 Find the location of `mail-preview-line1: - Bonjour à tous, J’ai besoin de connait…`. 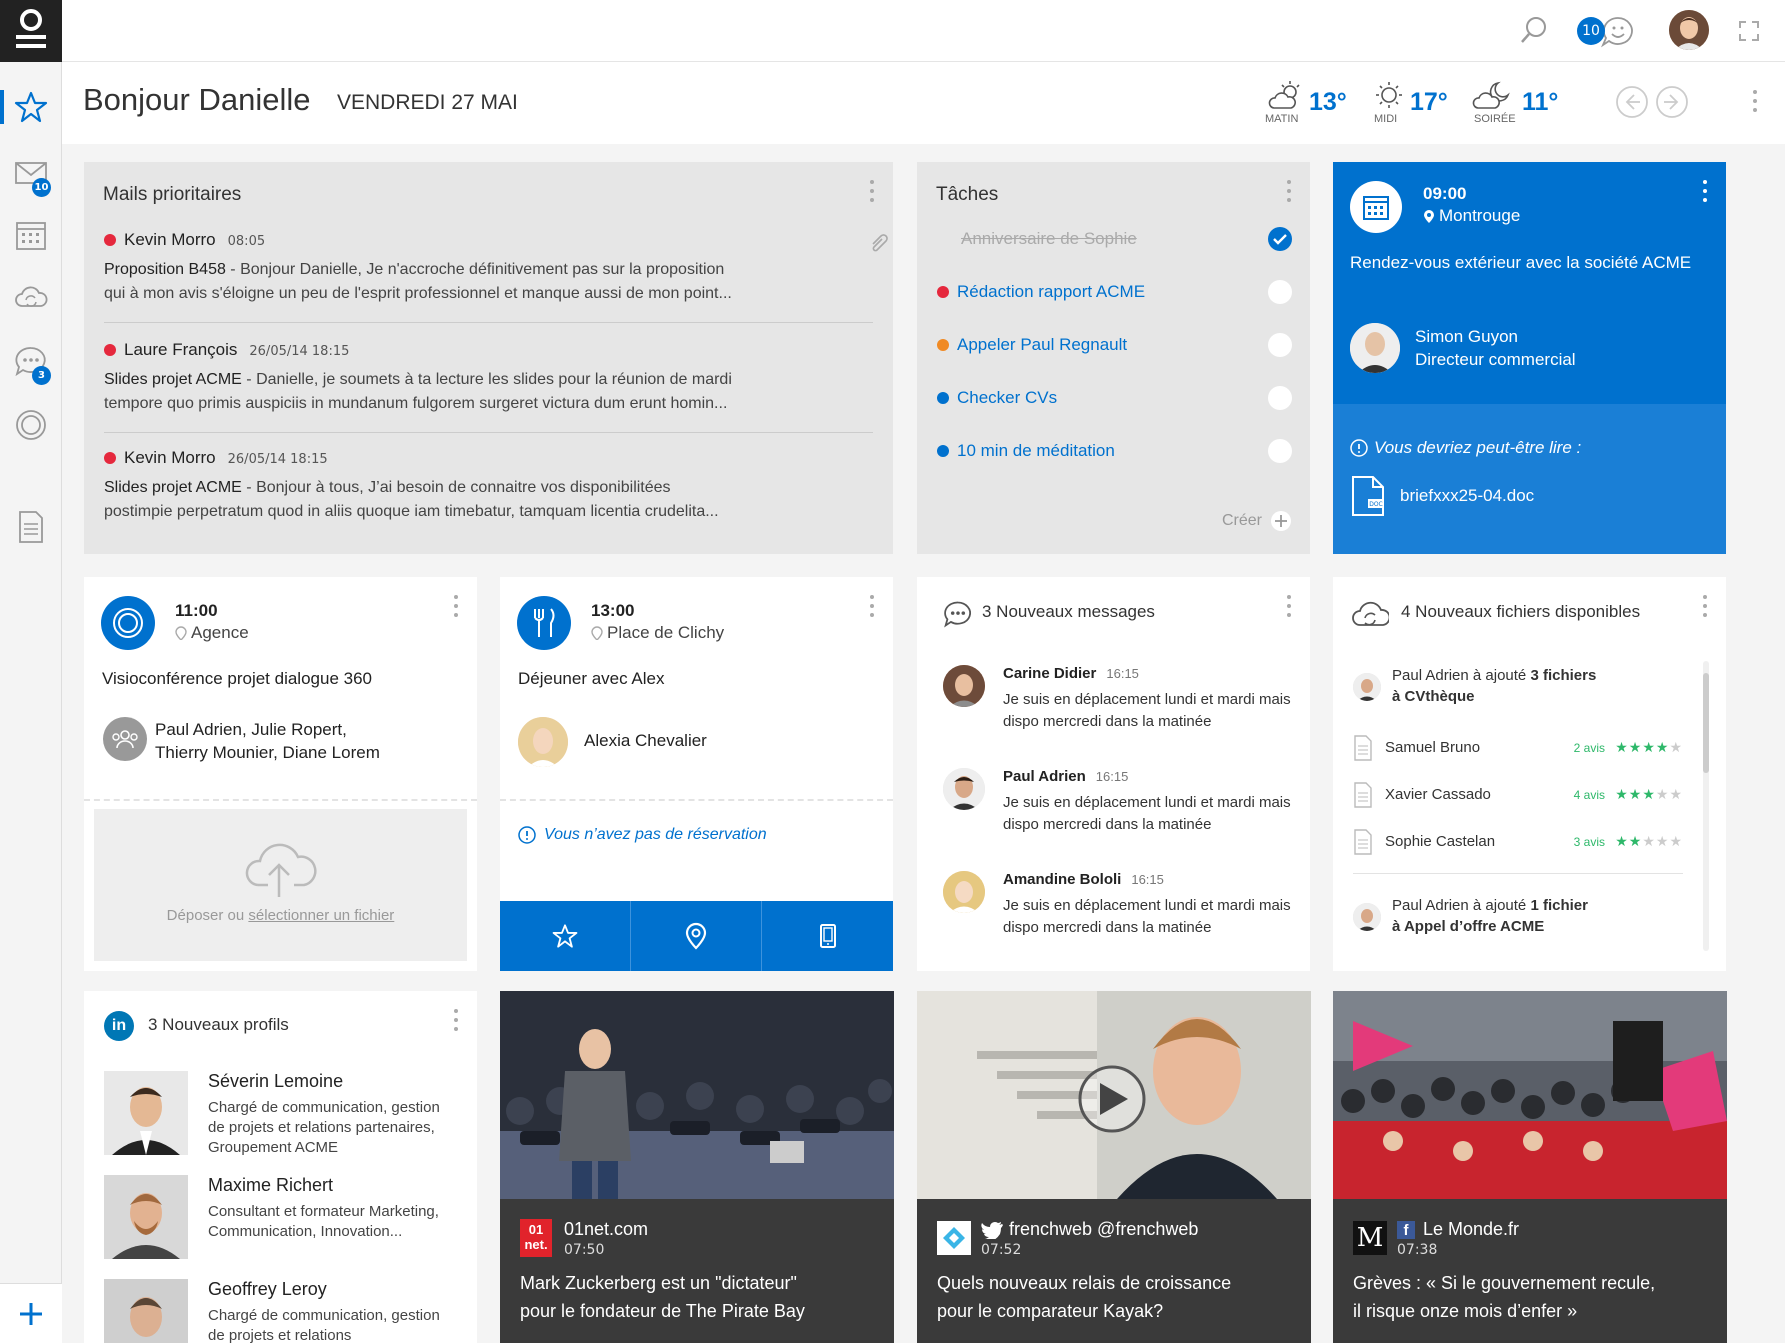

mail-preview-line1: - Bonjour à tous, J’ai besoin de connait… is located at coordinates (456, 487).